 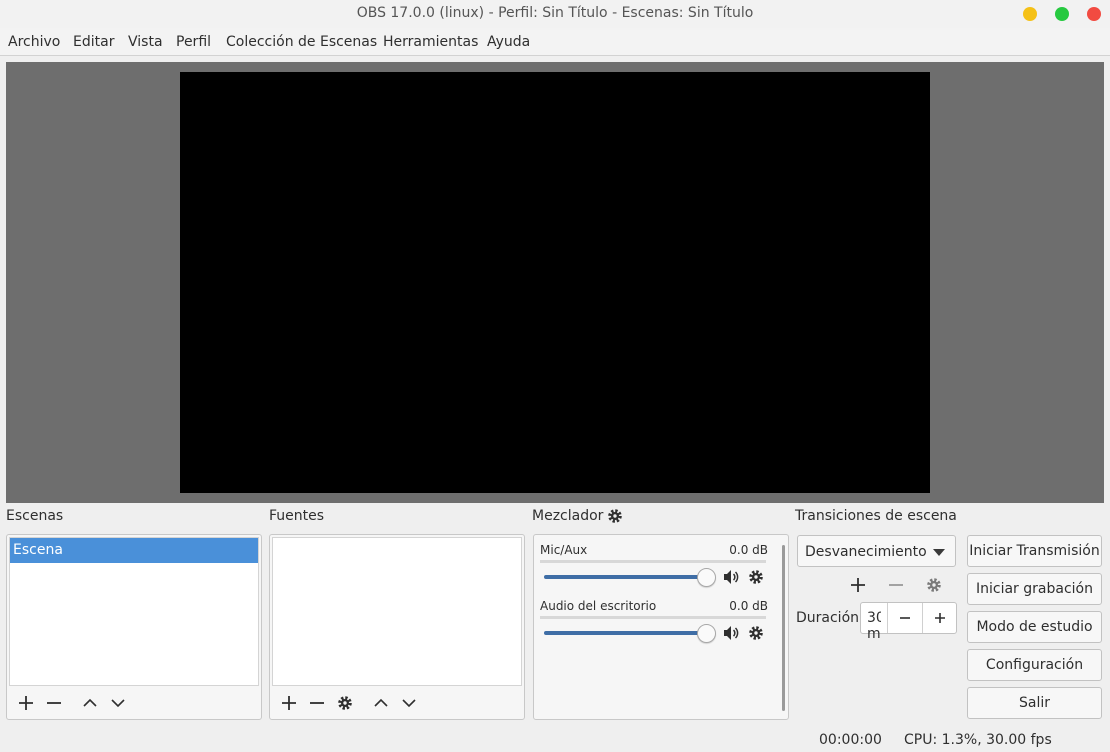 What do you see at coordinates (35, 516) in the screenshot?
I see `scenes-title: Escenas` at bounding box center [35, 516].